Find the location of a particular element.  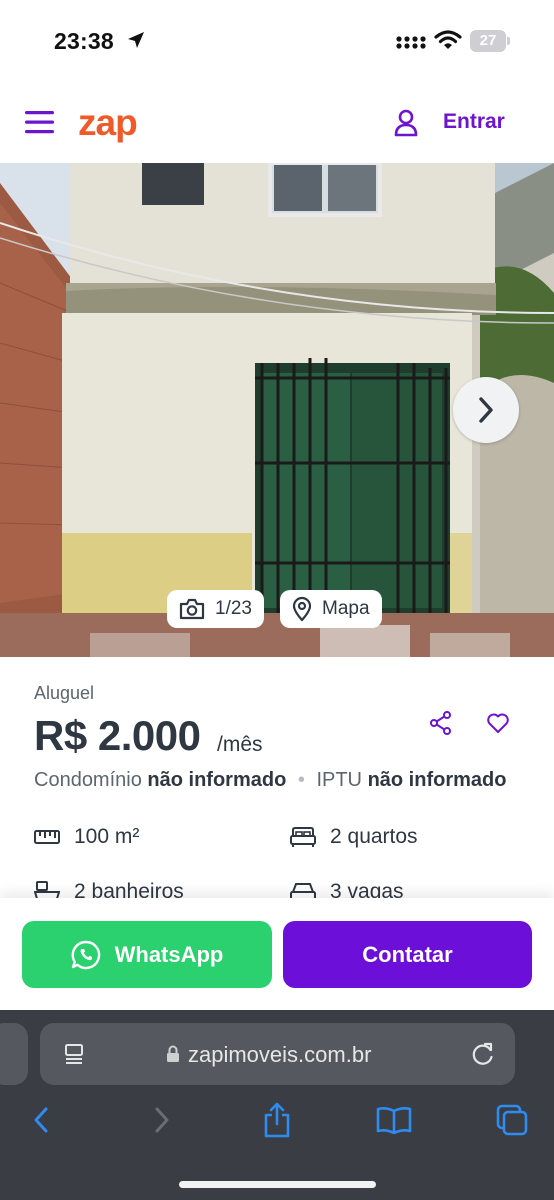

iptu-value: não informado is located at coordinates (437, 780).